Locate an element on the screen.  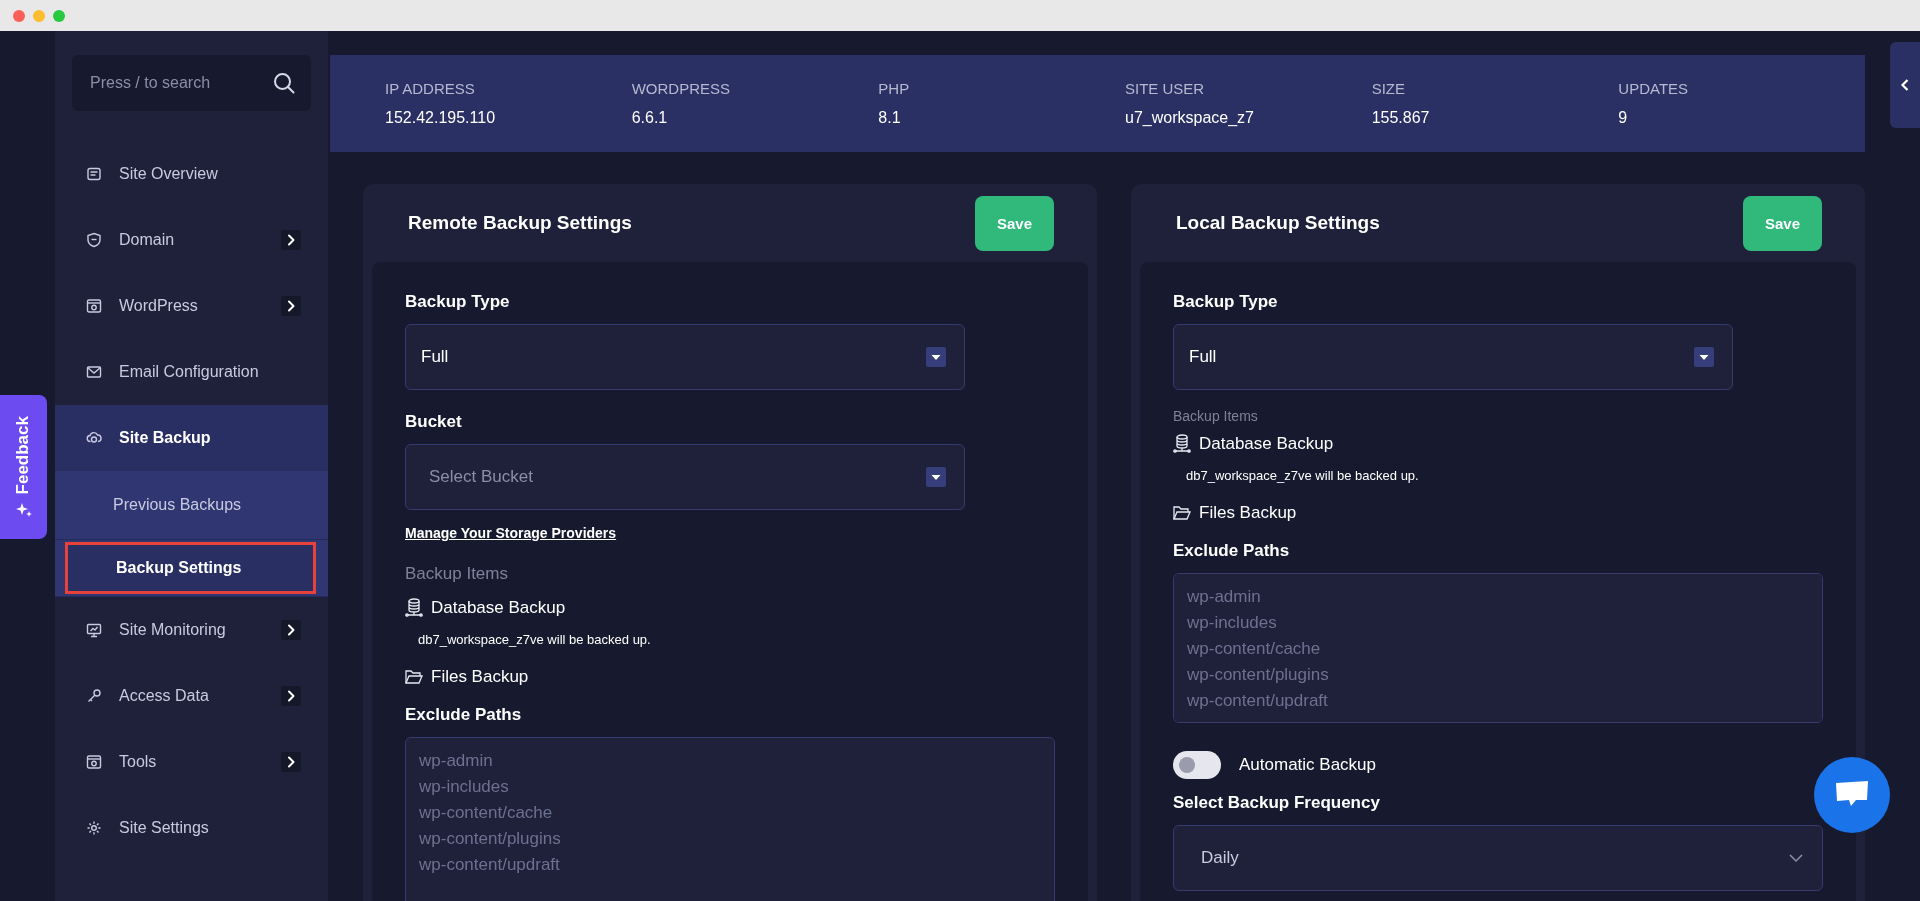
sidebar-item: WordPress is located at coordinates (191, 306).